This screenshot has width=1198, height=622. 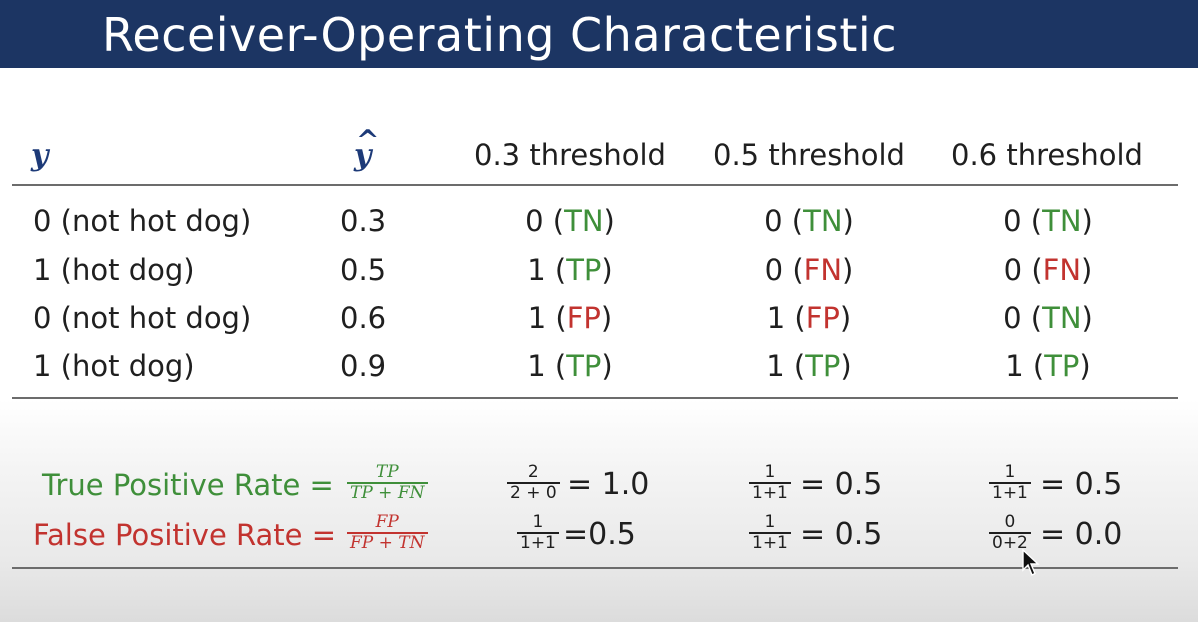 What do you see at coordinates (387, 492) in the screenshot?
I see `tpr-formula-denominator: TP + FN` at bounding box center [387, 492].